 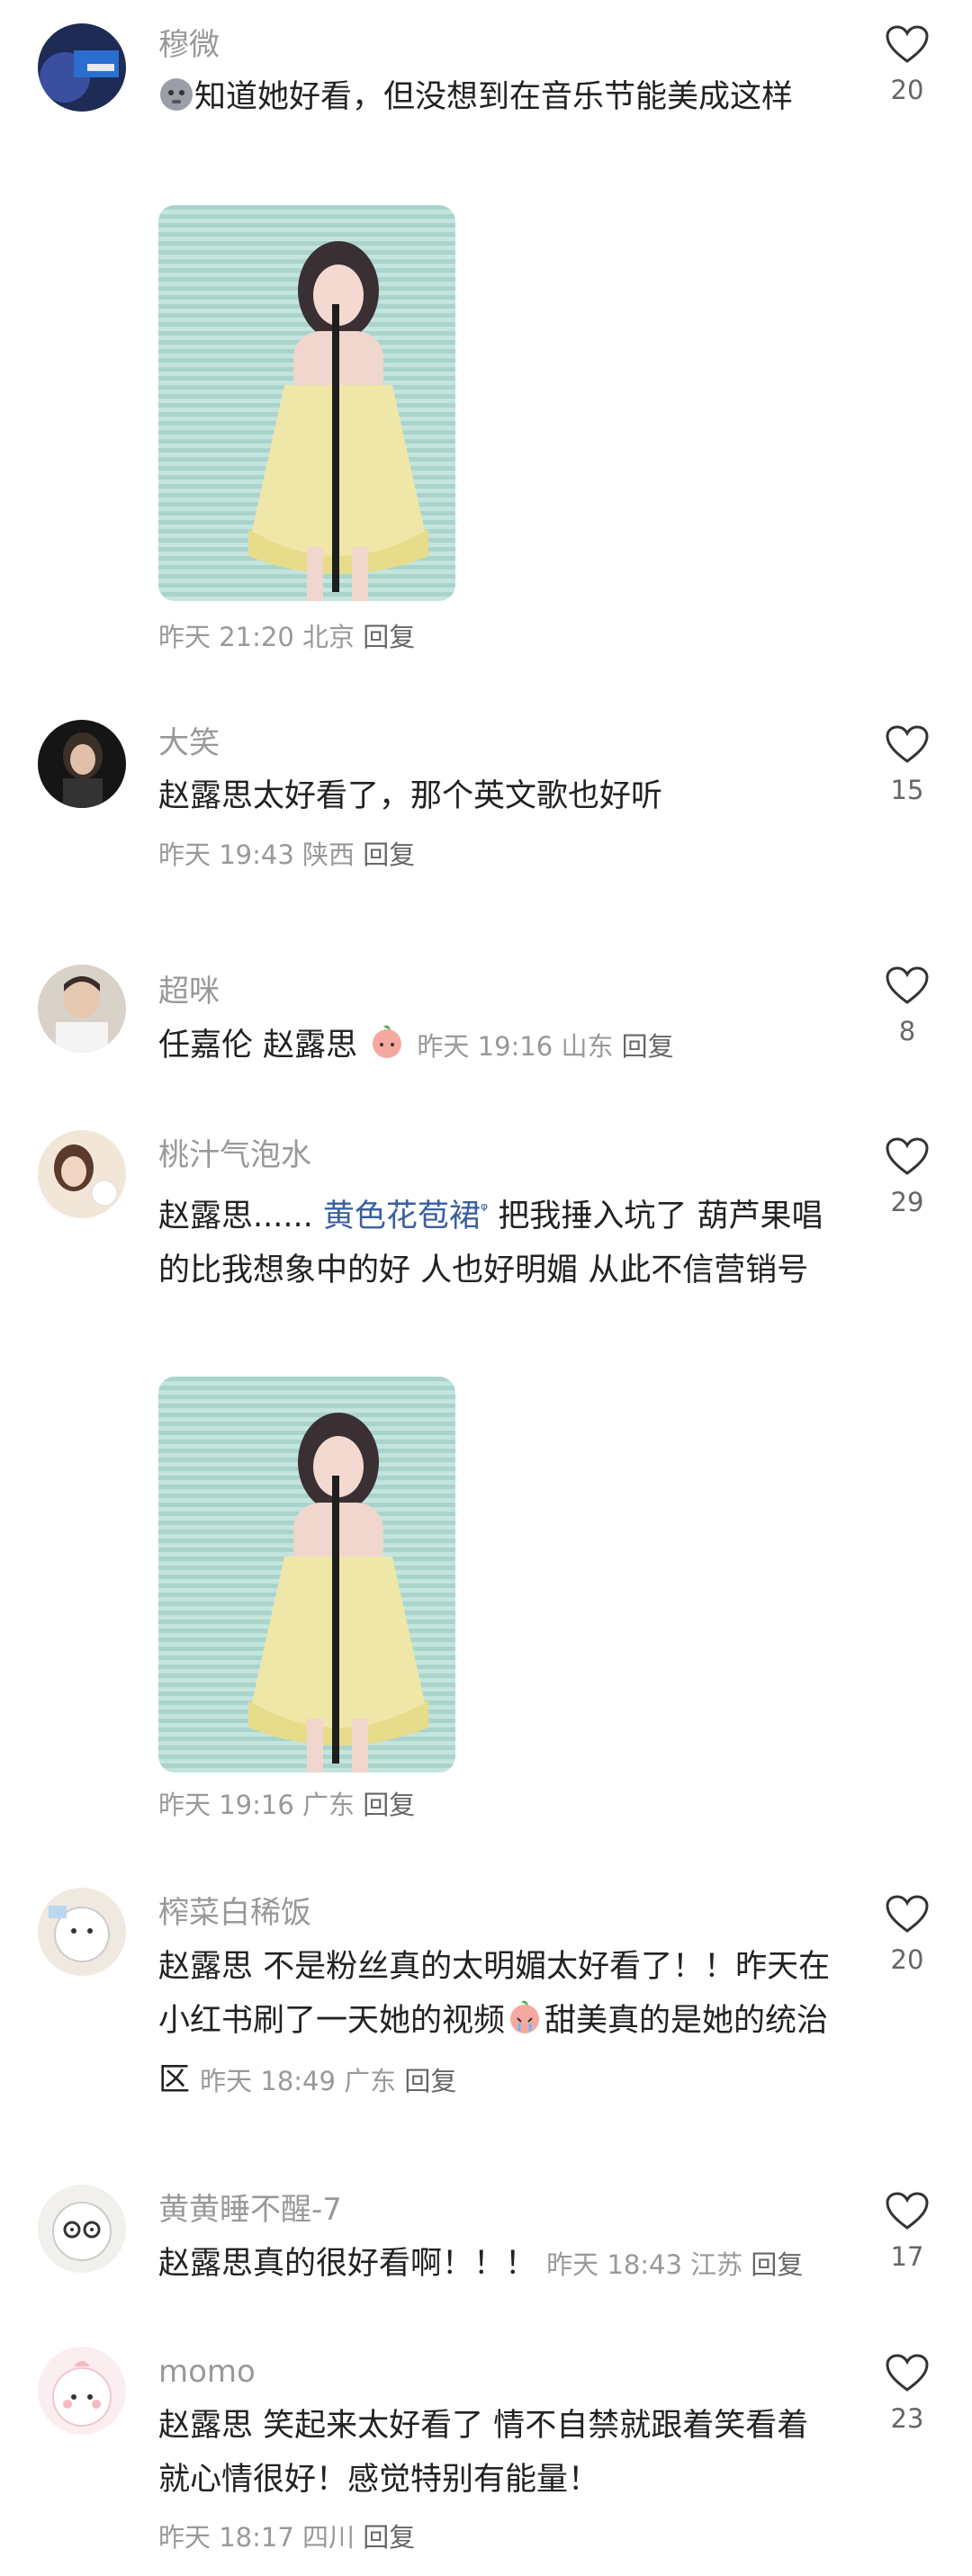 I want to click on like-count: 8, so click(x=907, y=1031).